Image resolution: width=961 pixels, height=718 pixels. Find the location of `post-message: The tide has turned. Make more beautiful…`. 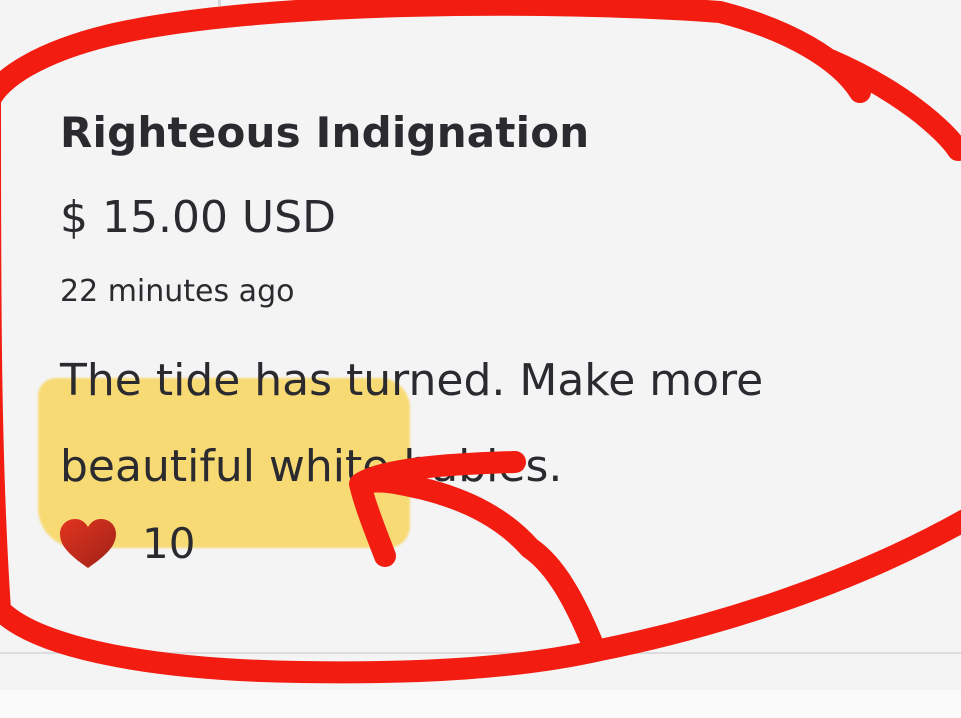

post-message: The tide has turned. Make more beautiful… is located at coordinates (412, 423).